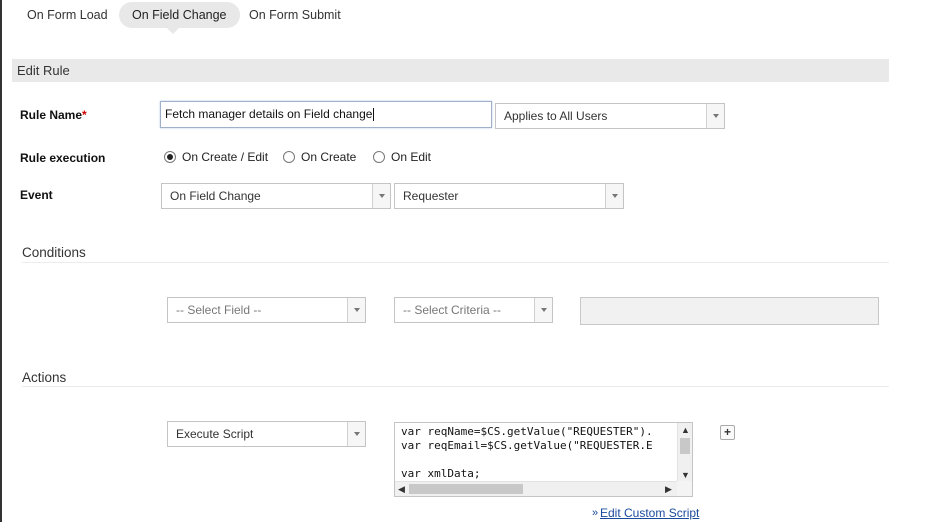 The height and width of the screenshot is (522, 946). I want to click on condition-criteria-placeholder: -- Select Criteria --, so click(452, 310).